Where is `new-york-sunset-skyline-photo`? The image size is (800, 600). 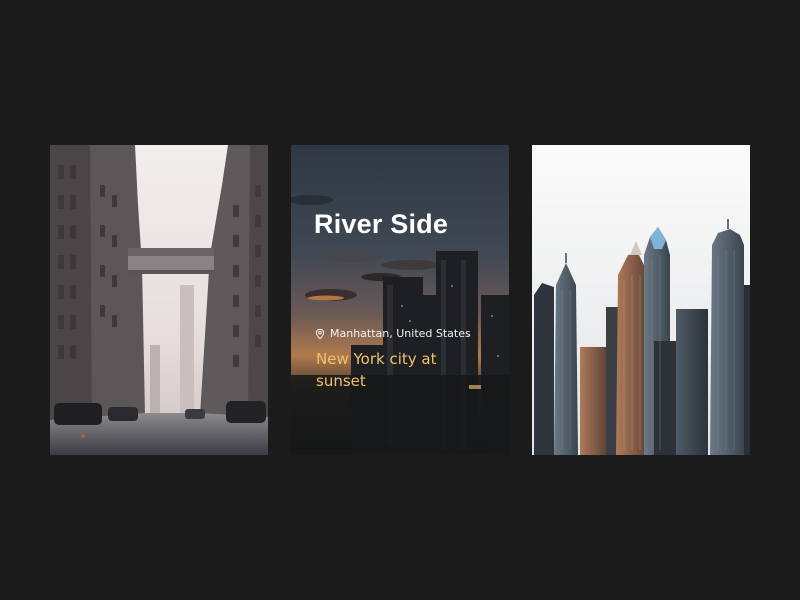
new-york-sunset-skyline-photo is located at coordinates (400, 300).